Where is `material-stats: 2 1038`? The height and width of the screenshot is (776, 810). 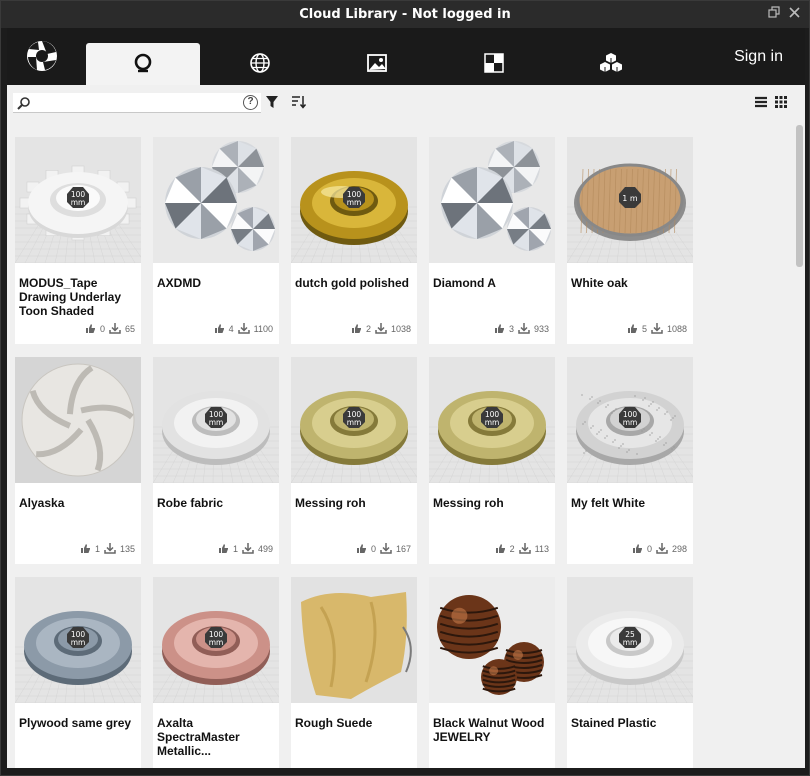
material-stats: 2 1038 is located at coordinates (381, 328).